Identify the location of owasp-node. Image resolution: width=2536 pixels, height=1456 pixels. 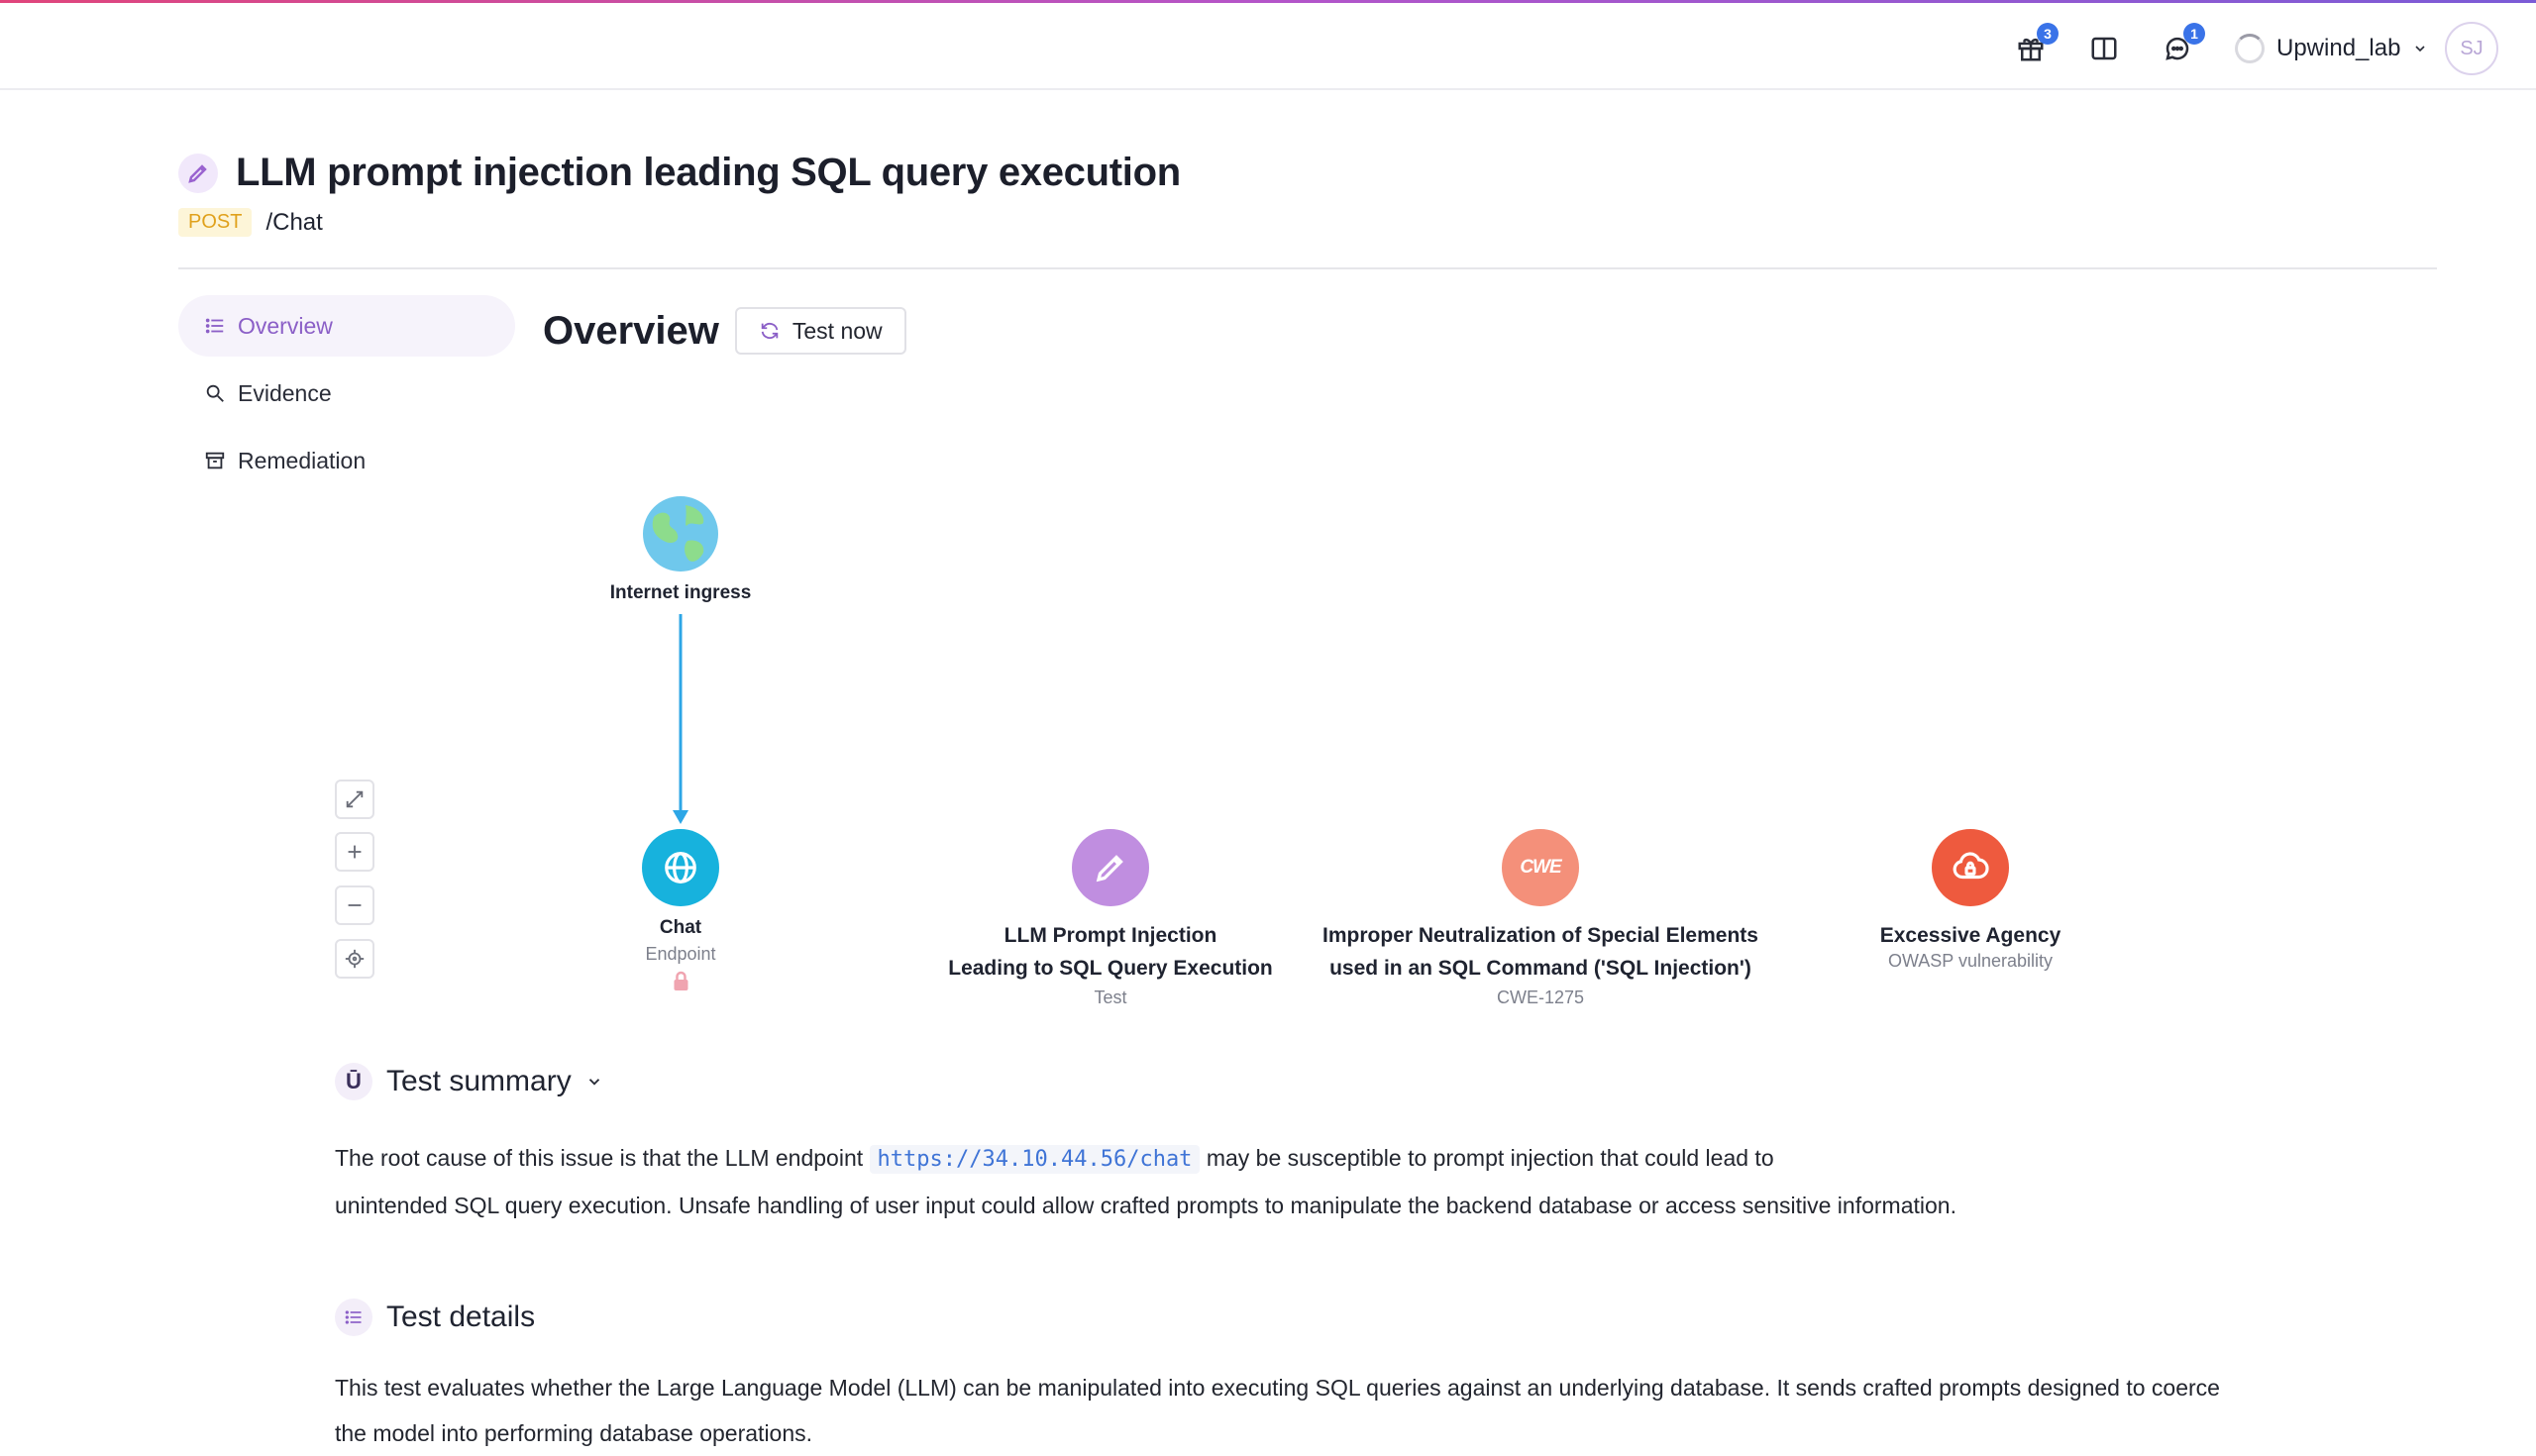
(1970, 867).